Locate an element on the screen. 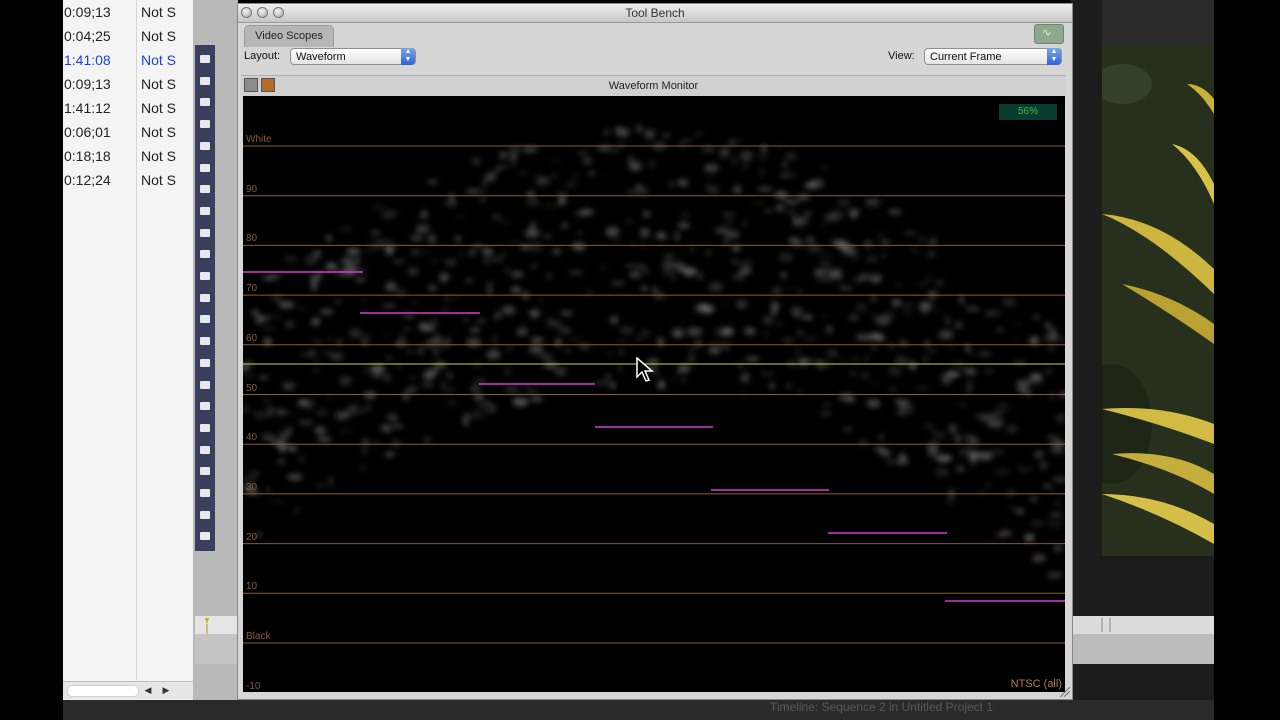 This screenshot has height=720, width=1280. status-bar is located at coordinates (638, 710).